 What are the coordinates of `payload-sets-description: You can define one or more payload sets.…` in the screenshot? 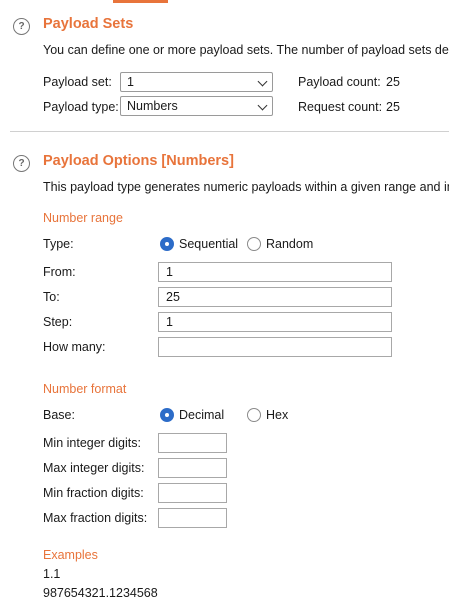 It's located at (246, 50).